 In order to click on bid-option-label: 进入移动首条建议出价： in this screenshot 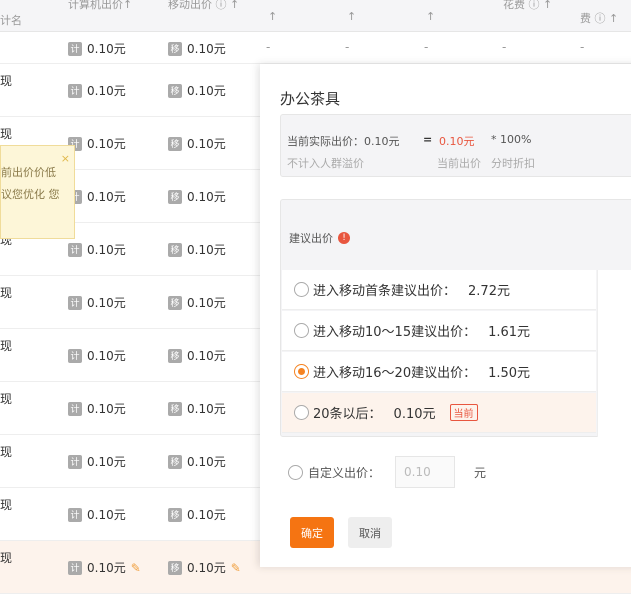, I will do `click(385, 291)`.